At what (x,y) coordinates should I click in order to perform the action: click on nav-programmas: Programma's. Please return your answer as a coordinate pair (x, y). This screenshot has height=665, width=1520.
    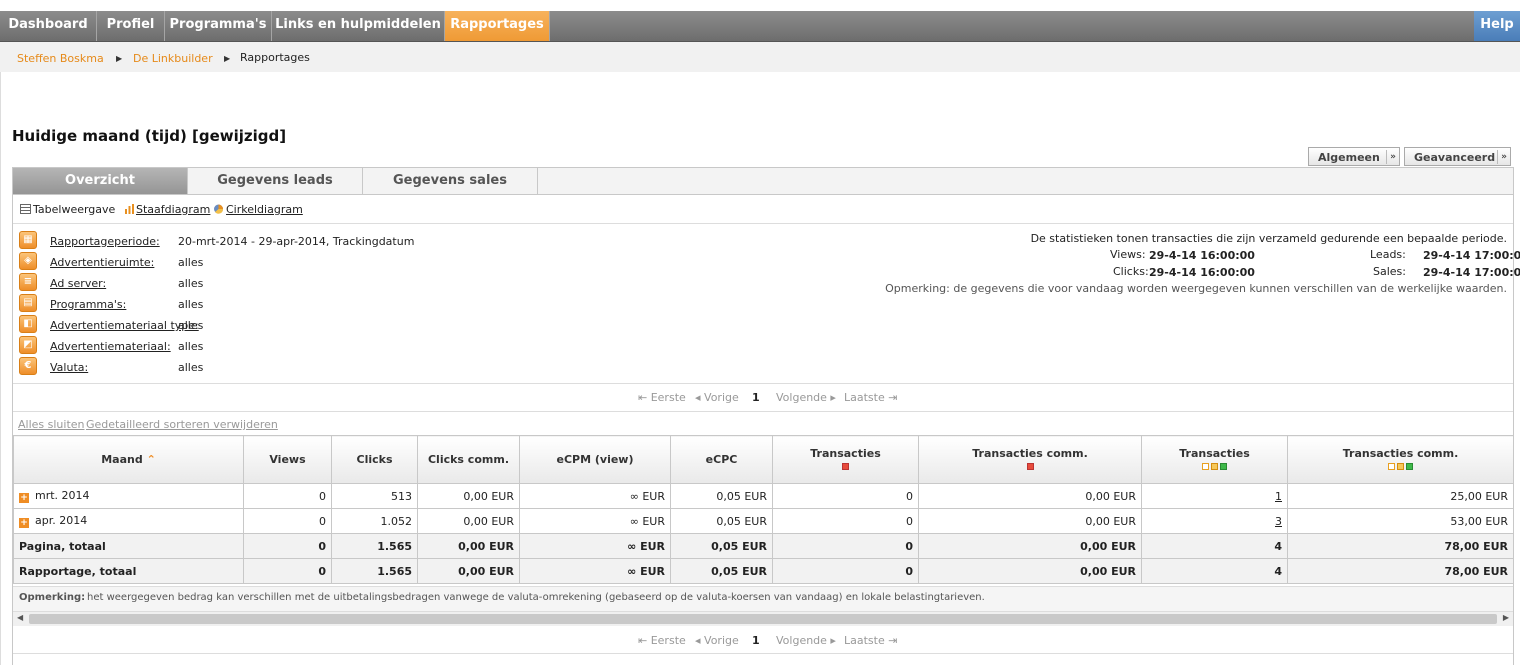
    Looking at the image, I should click on (218, 26).